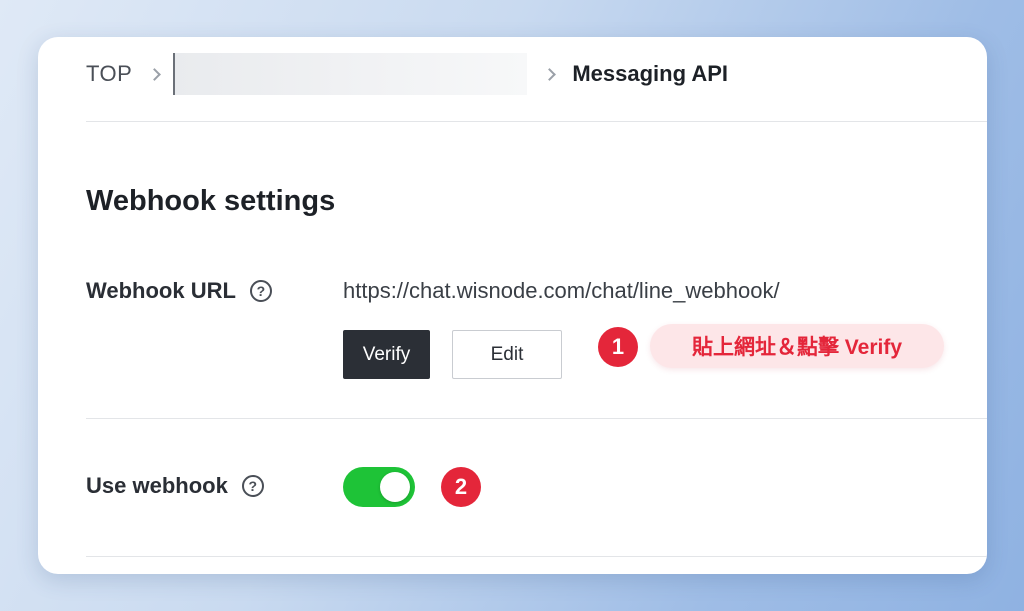 Image resolution: width=1024 pixels, height=611 pixels. What do you see at coordinates (350, 74) in the screenshot?
I see `breadcrumb-redacted-channel: I` at bounding box center [350, 74].